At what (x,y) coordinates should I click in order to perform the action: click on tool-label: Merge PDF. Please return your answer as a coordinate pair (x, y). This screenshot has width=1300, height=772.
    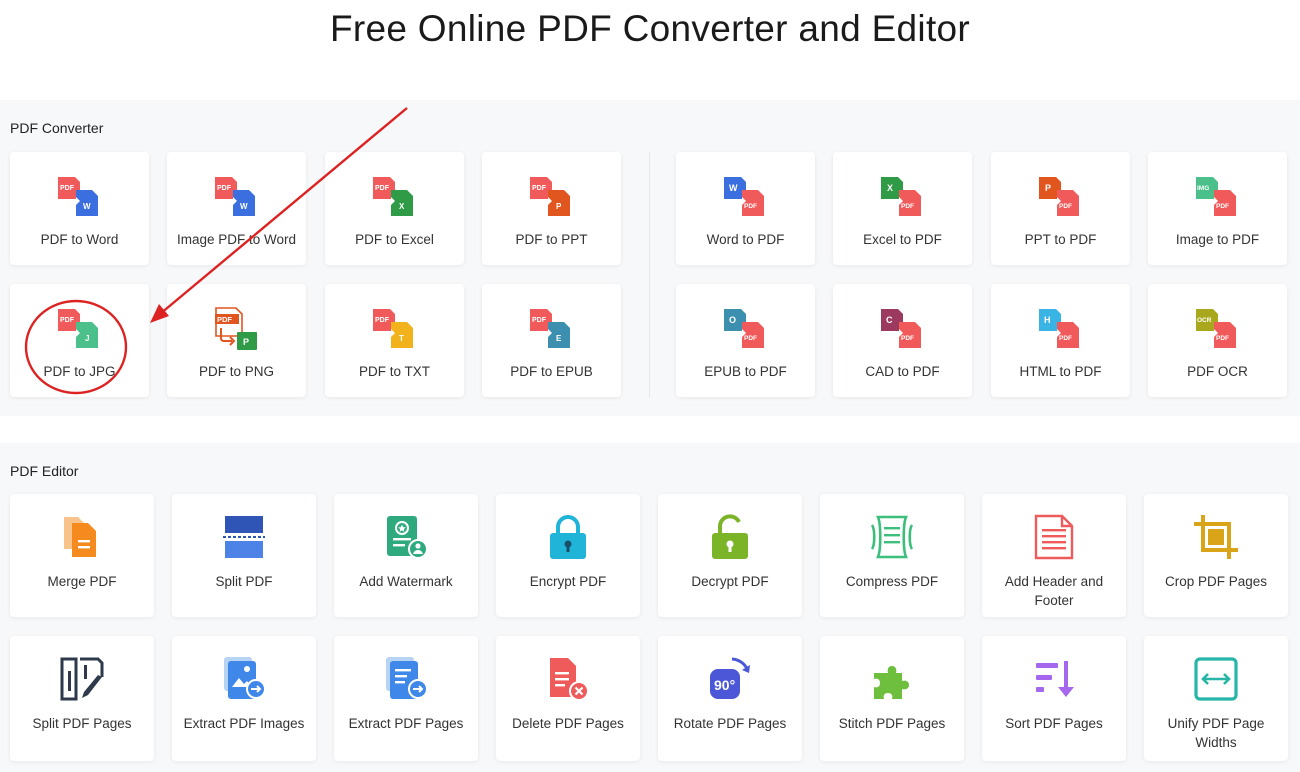
    Looking at the image, I should click on (82, 581).